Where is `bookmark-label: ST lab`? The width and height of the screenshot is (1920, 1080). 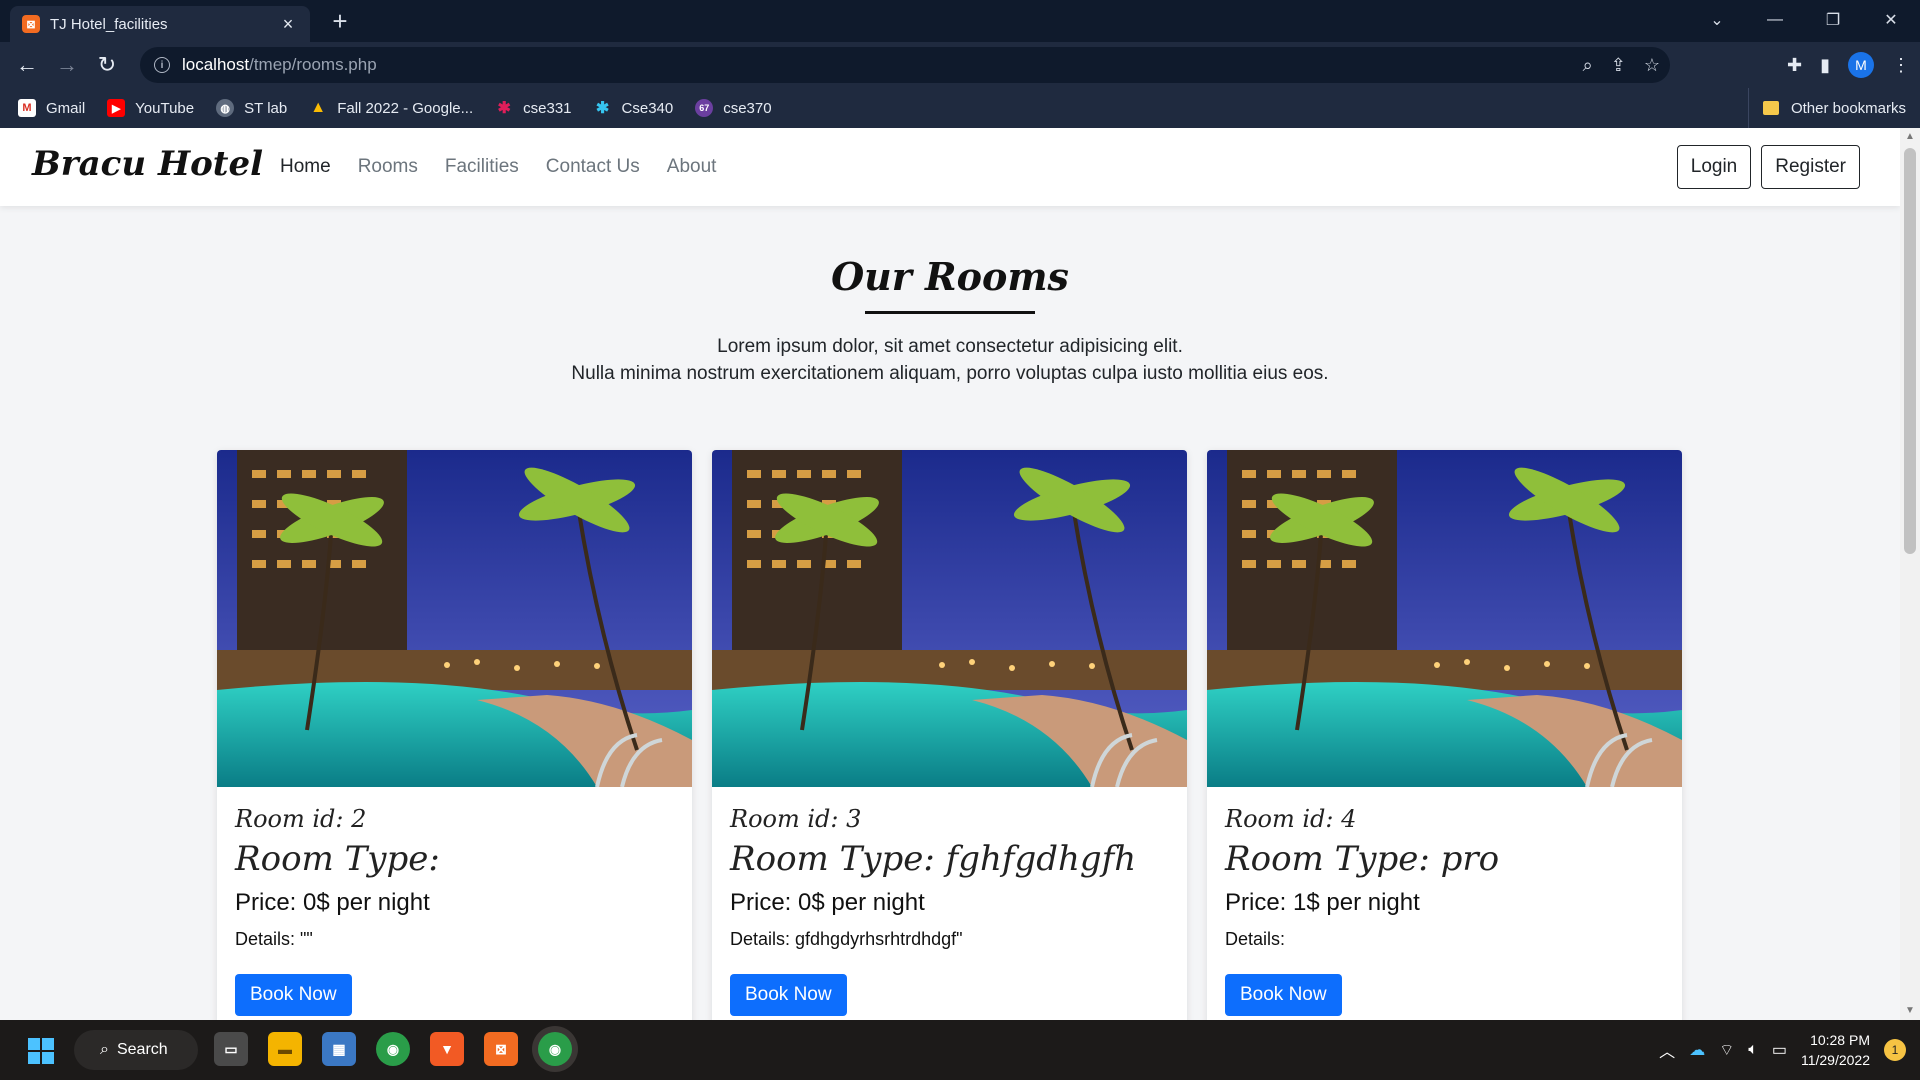 bookmark-label: ST lab is located at coordinates (266, 108).